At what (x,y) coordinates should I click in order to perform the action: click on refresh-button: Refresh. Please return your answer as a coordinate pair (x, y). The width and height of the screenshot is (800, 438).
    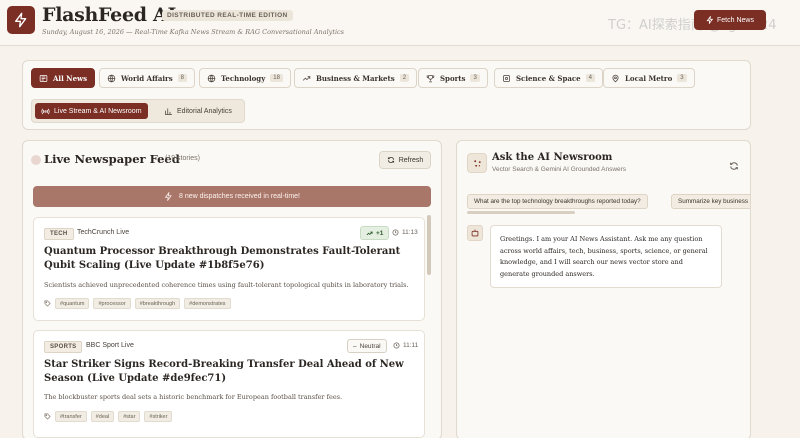
    Looking at the image, I should click on (405, 160).